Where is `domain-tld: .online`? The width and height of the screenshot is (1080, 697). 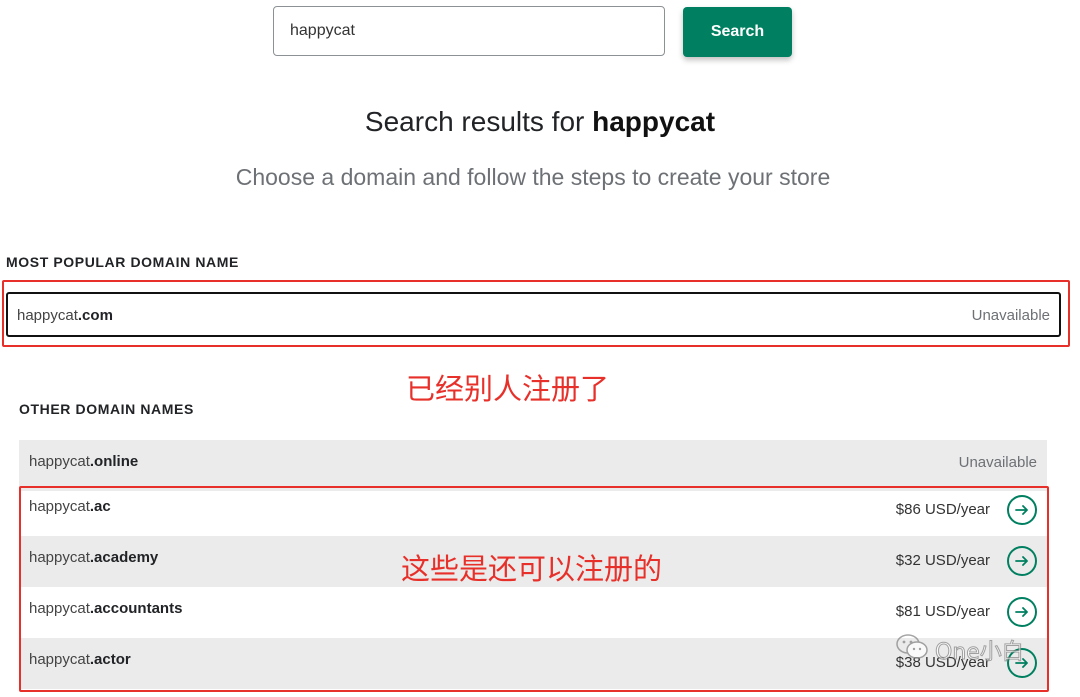
domain-tld: .online is located at coordinates (114, 461).